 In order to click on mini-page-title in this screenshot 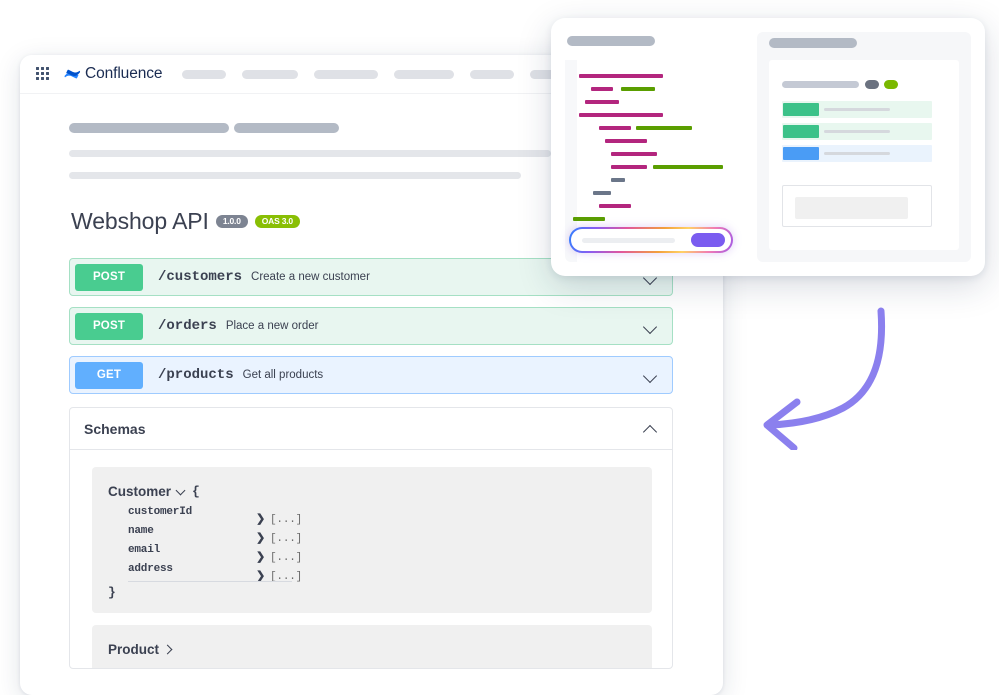, I will do `click(820, 84)`.